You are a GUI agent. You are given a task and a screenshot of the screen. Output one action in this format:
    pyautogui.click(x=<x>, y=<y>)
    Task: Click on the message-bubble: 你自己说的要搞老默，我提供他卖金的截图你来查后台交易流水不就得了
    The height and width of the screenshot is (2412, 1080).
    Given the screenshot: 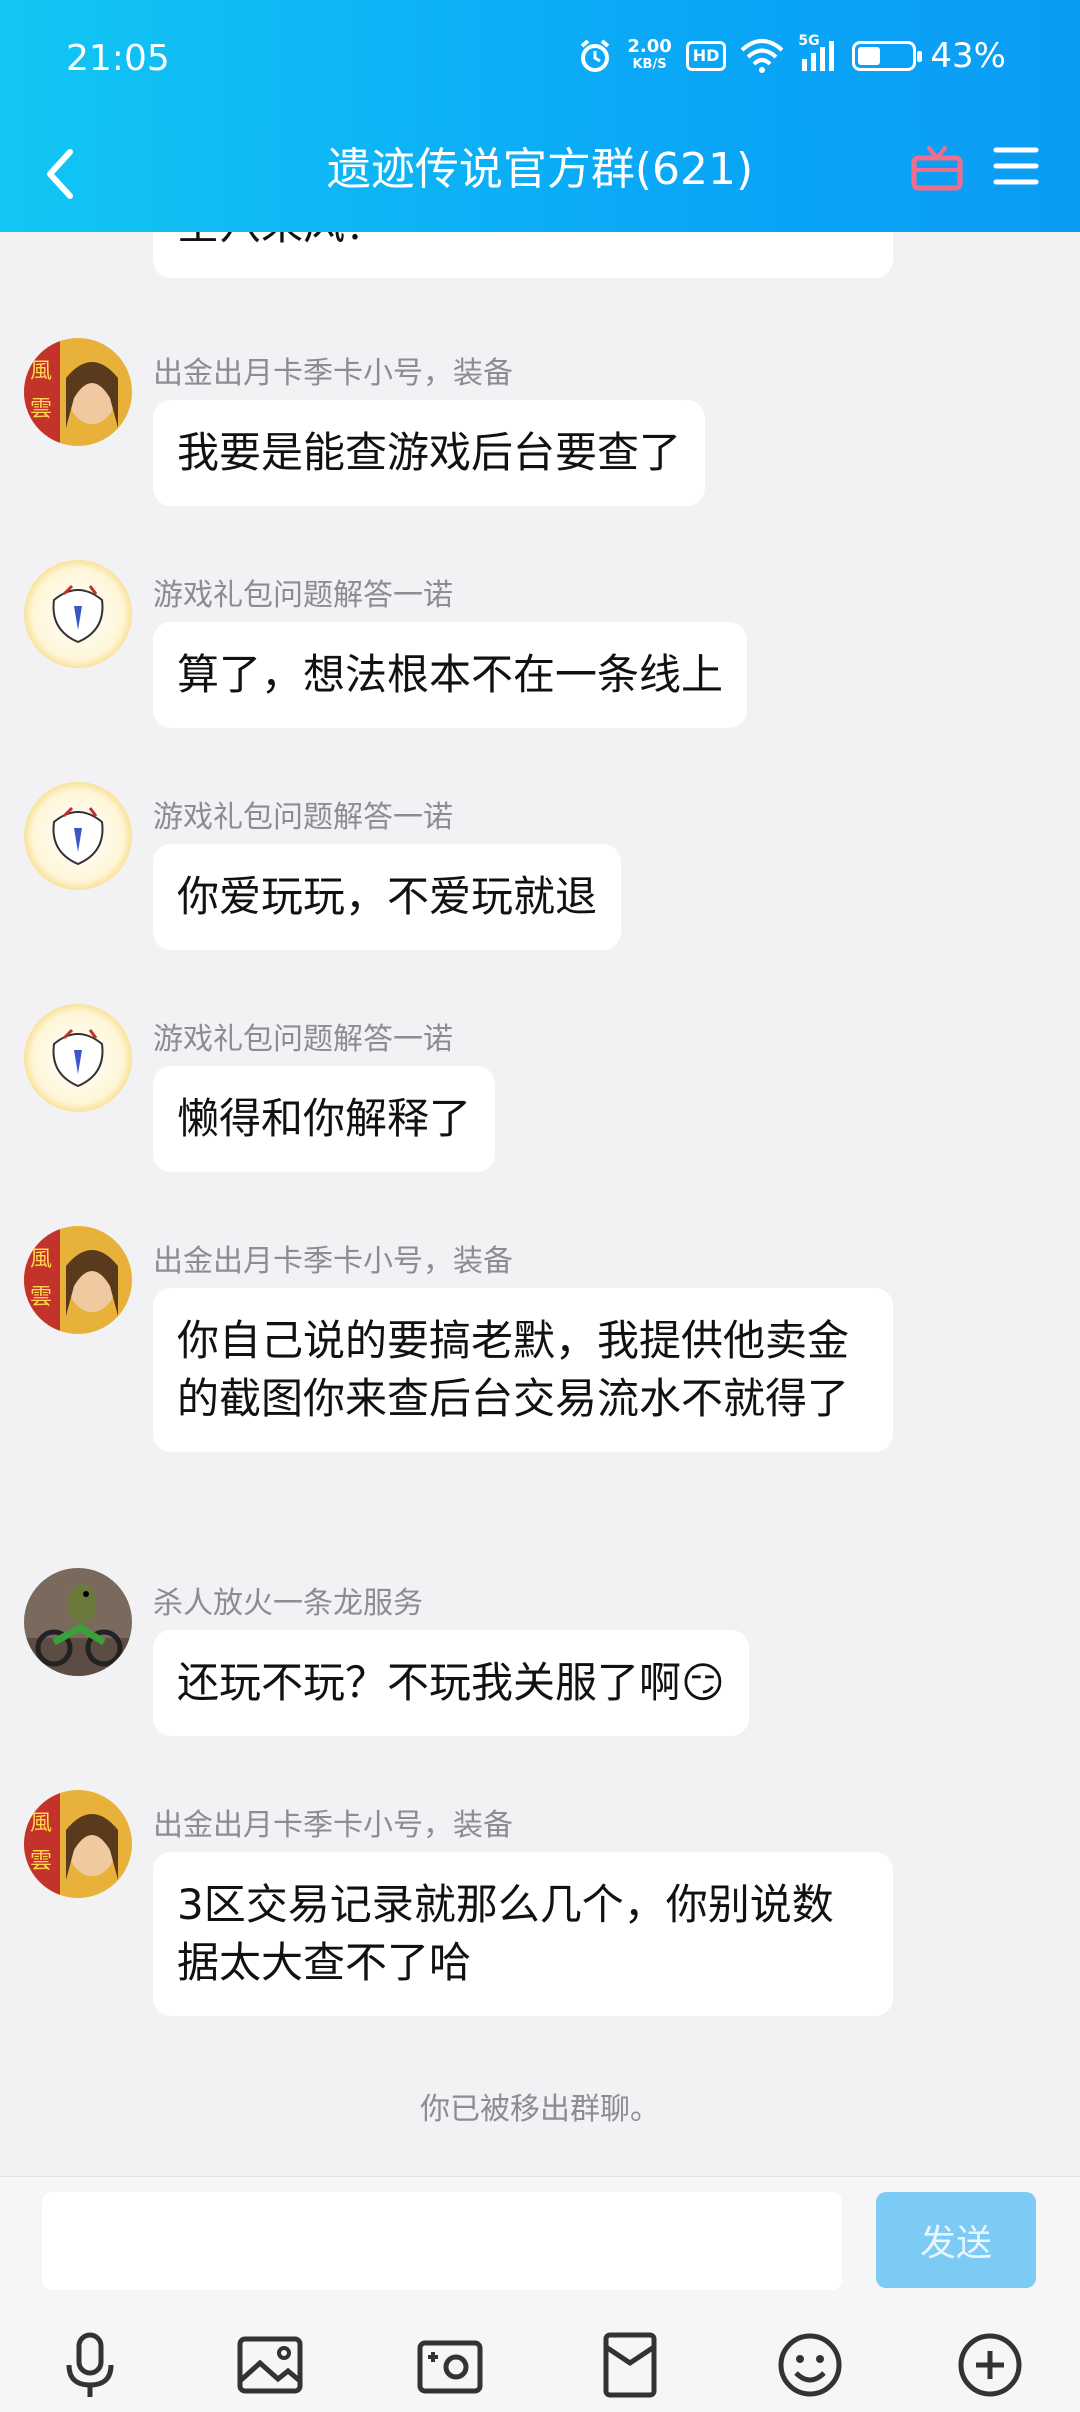 What is the action you would take?
    pyautogui.click(x=523, y=1370)
    